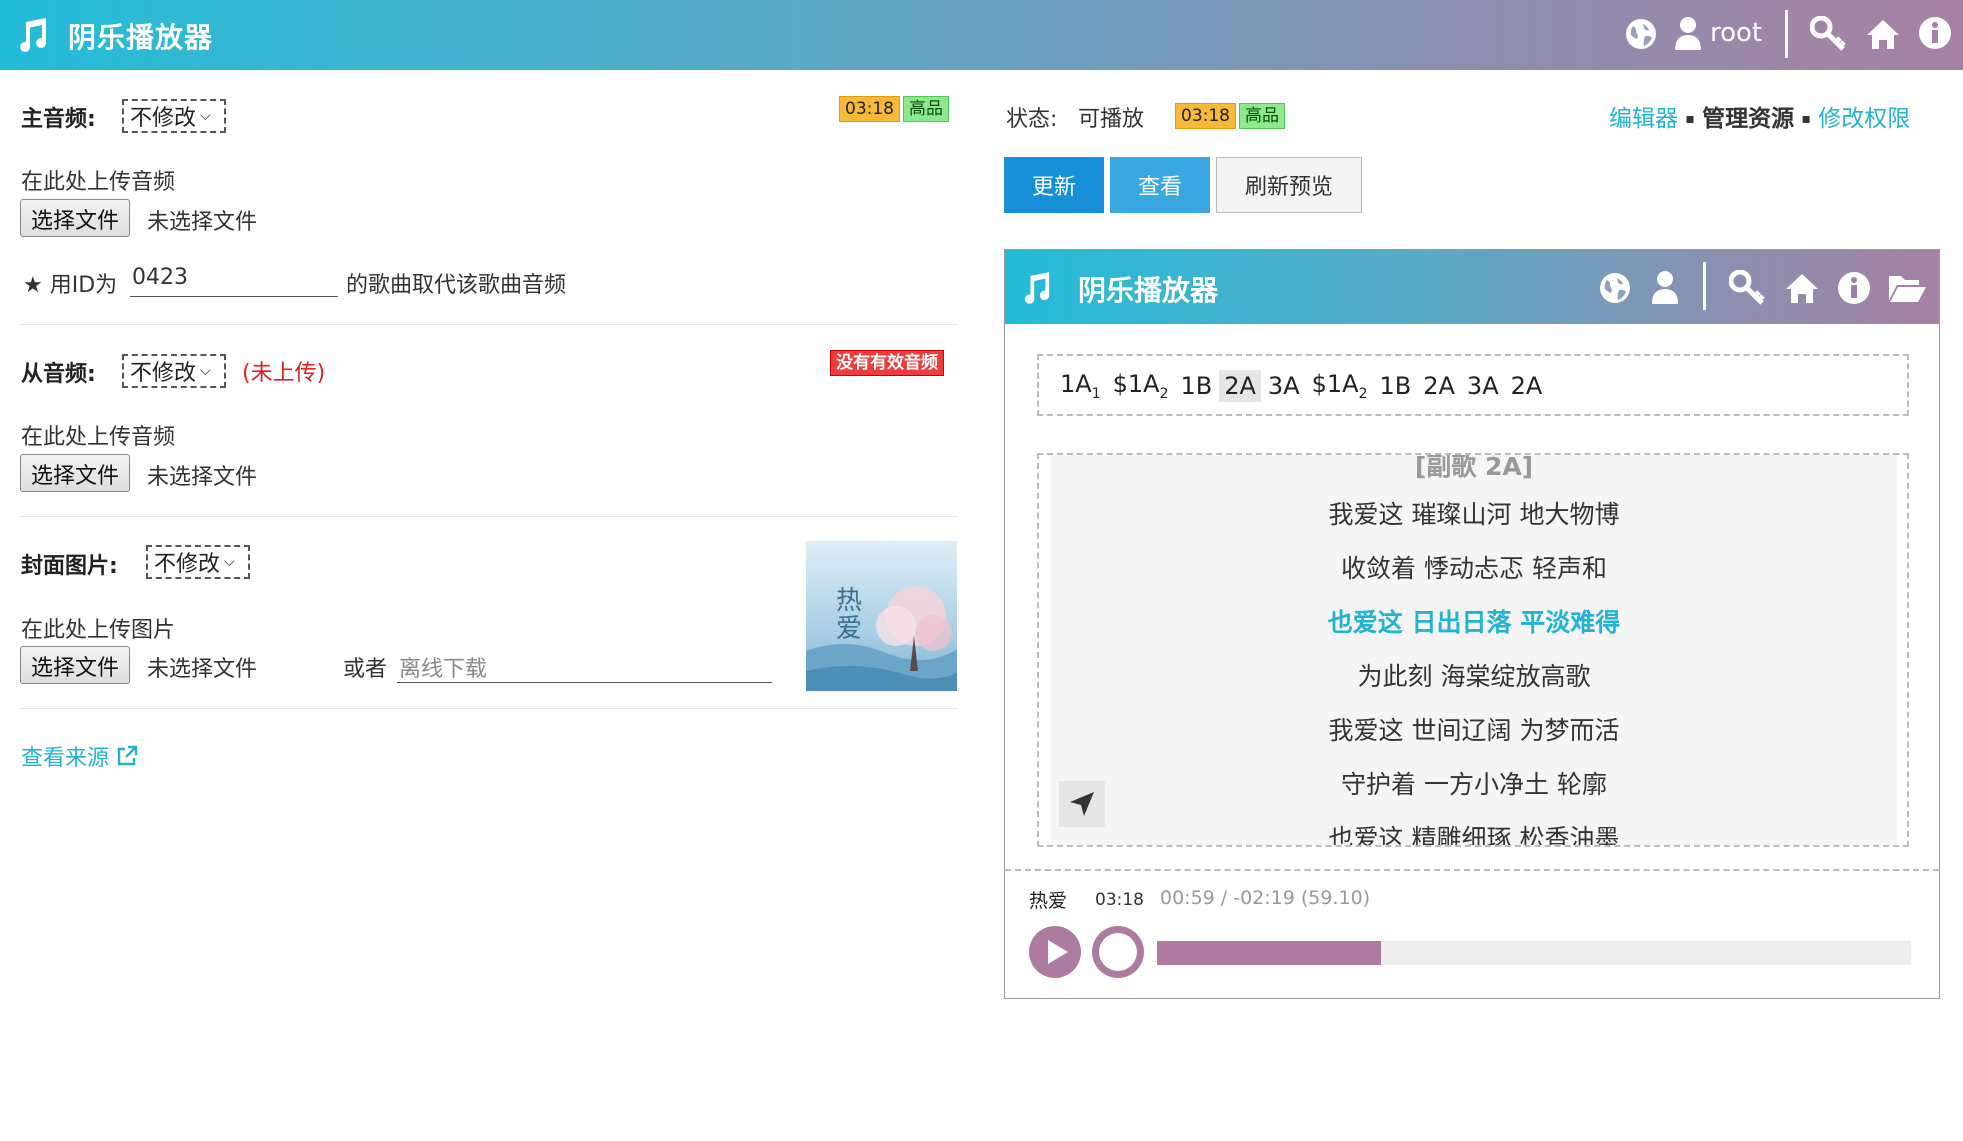 The height and width of the screenshot is (1141, 1963). What do you see at coordinates (1474, 513) in the screenshot?
I see `lyric-line: 我爱这 璀璨山河 地大物博` at bounding box center [1474, 513].